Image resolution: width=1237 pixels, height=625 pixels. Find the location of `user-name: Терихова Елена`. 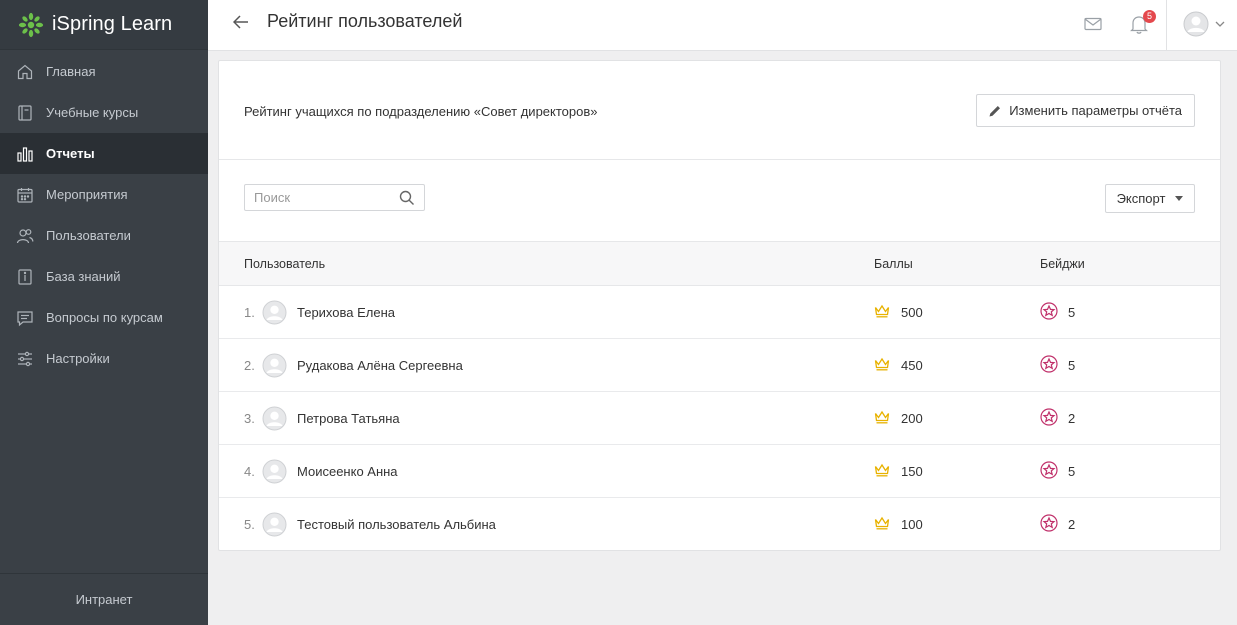

user-name: Терихова Елена is located at coordinates (346, 312).